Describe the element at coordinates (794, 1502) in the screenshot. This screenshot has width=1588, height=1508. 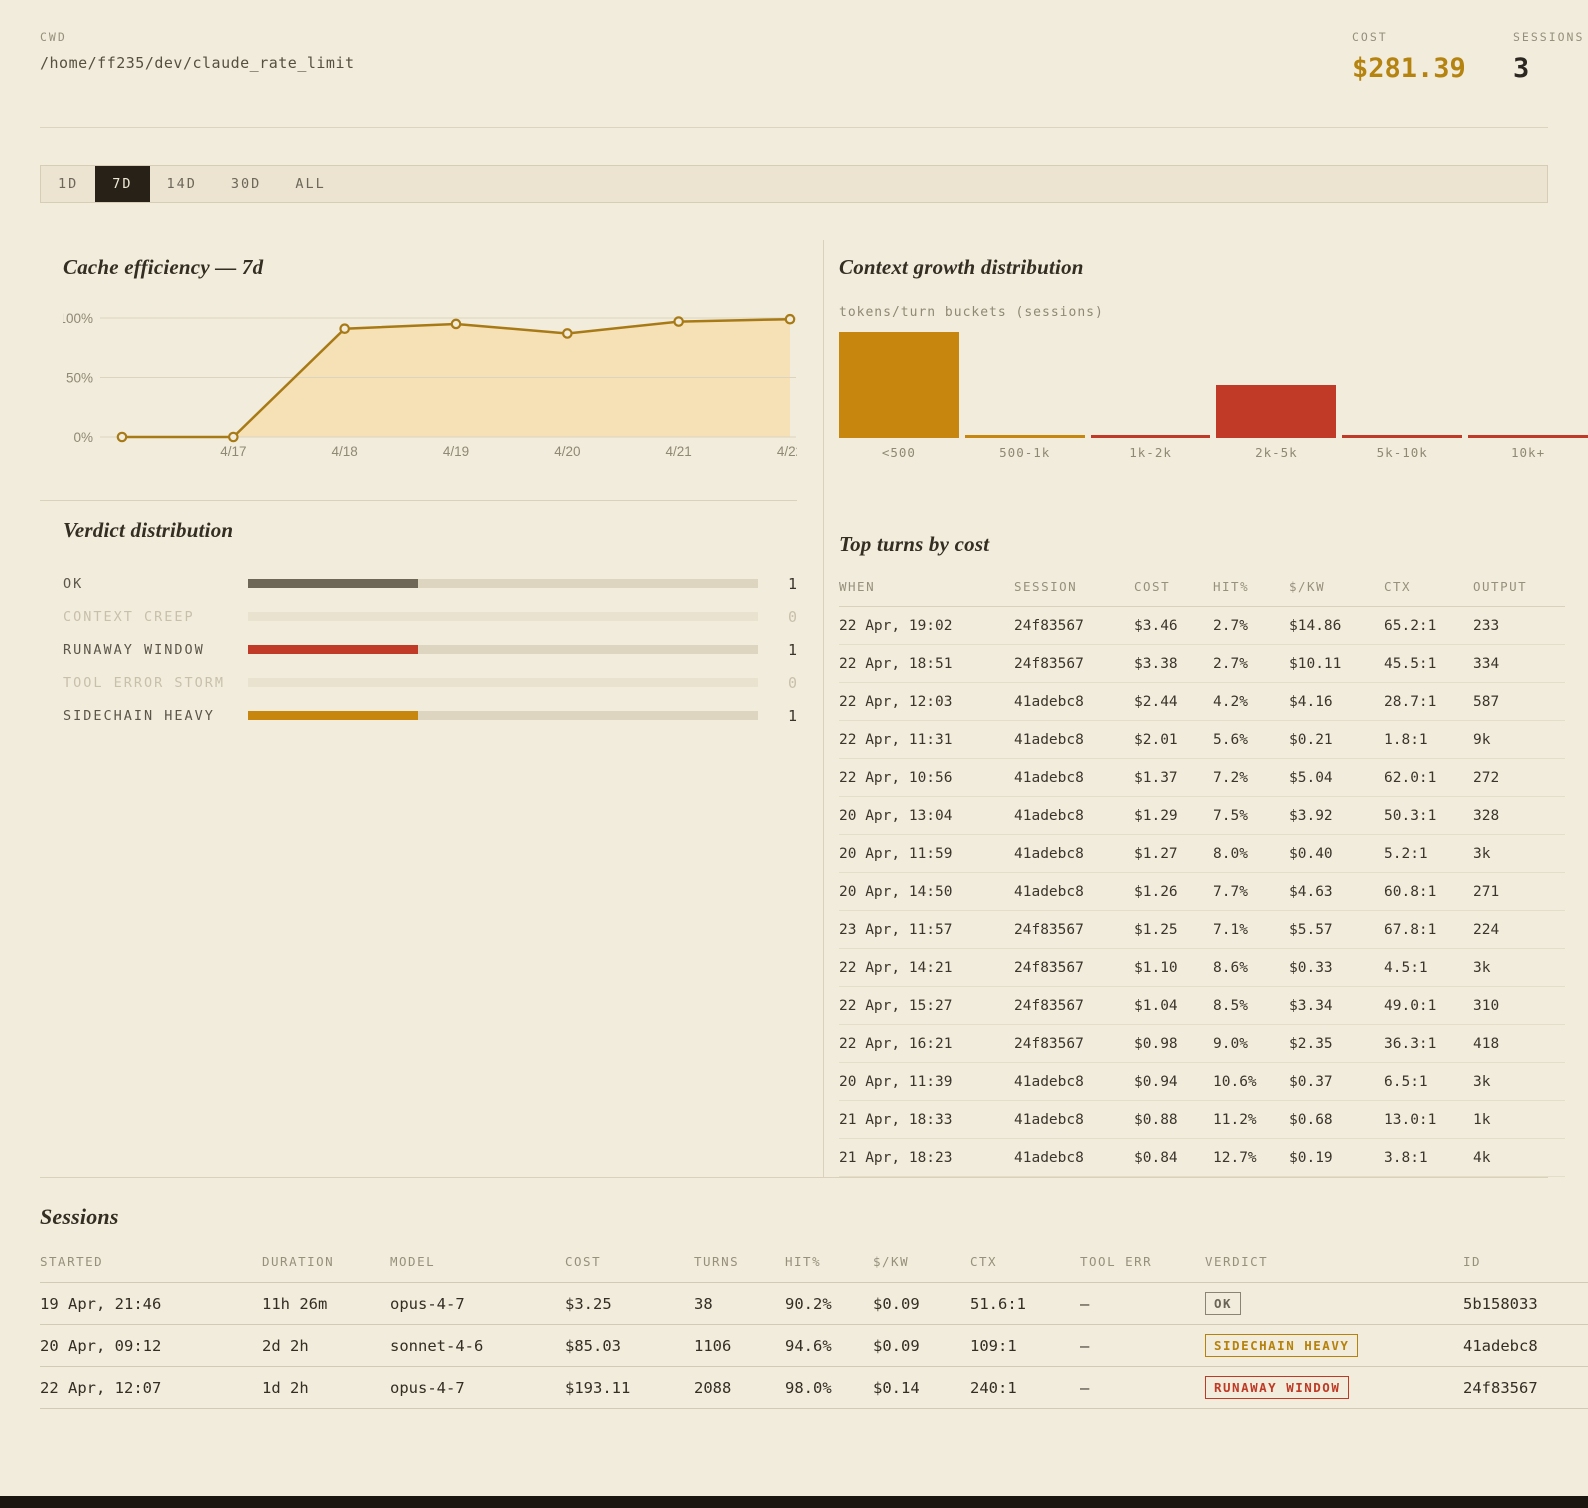
I see `bottom-bar` at that location.